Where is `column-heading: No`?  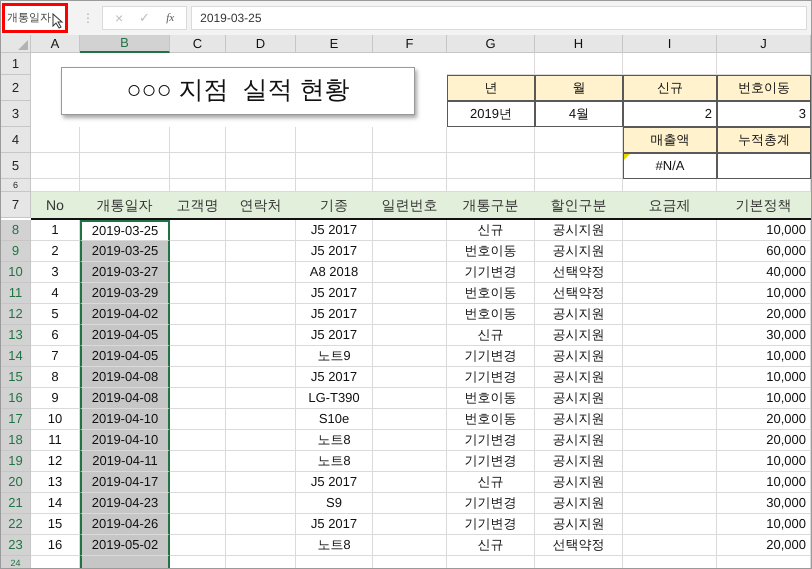 column-heading: No is located at coordinates (55, 205).